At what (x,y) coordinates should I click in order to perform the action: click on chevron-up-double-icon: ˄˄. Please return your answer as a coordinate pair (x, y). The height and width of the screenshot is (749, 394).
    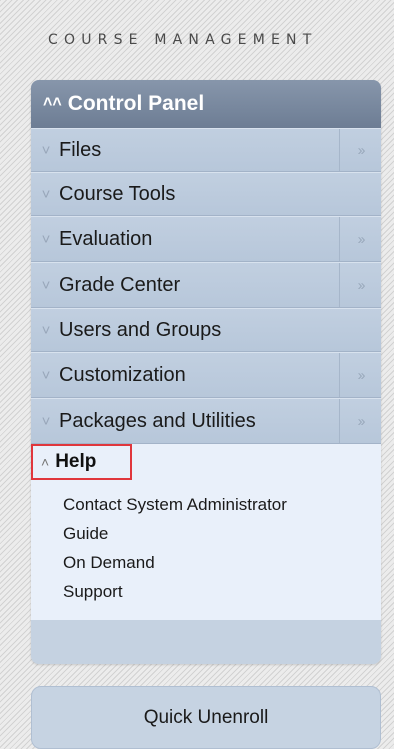
    Looking at the image, I should click on (52, 102).